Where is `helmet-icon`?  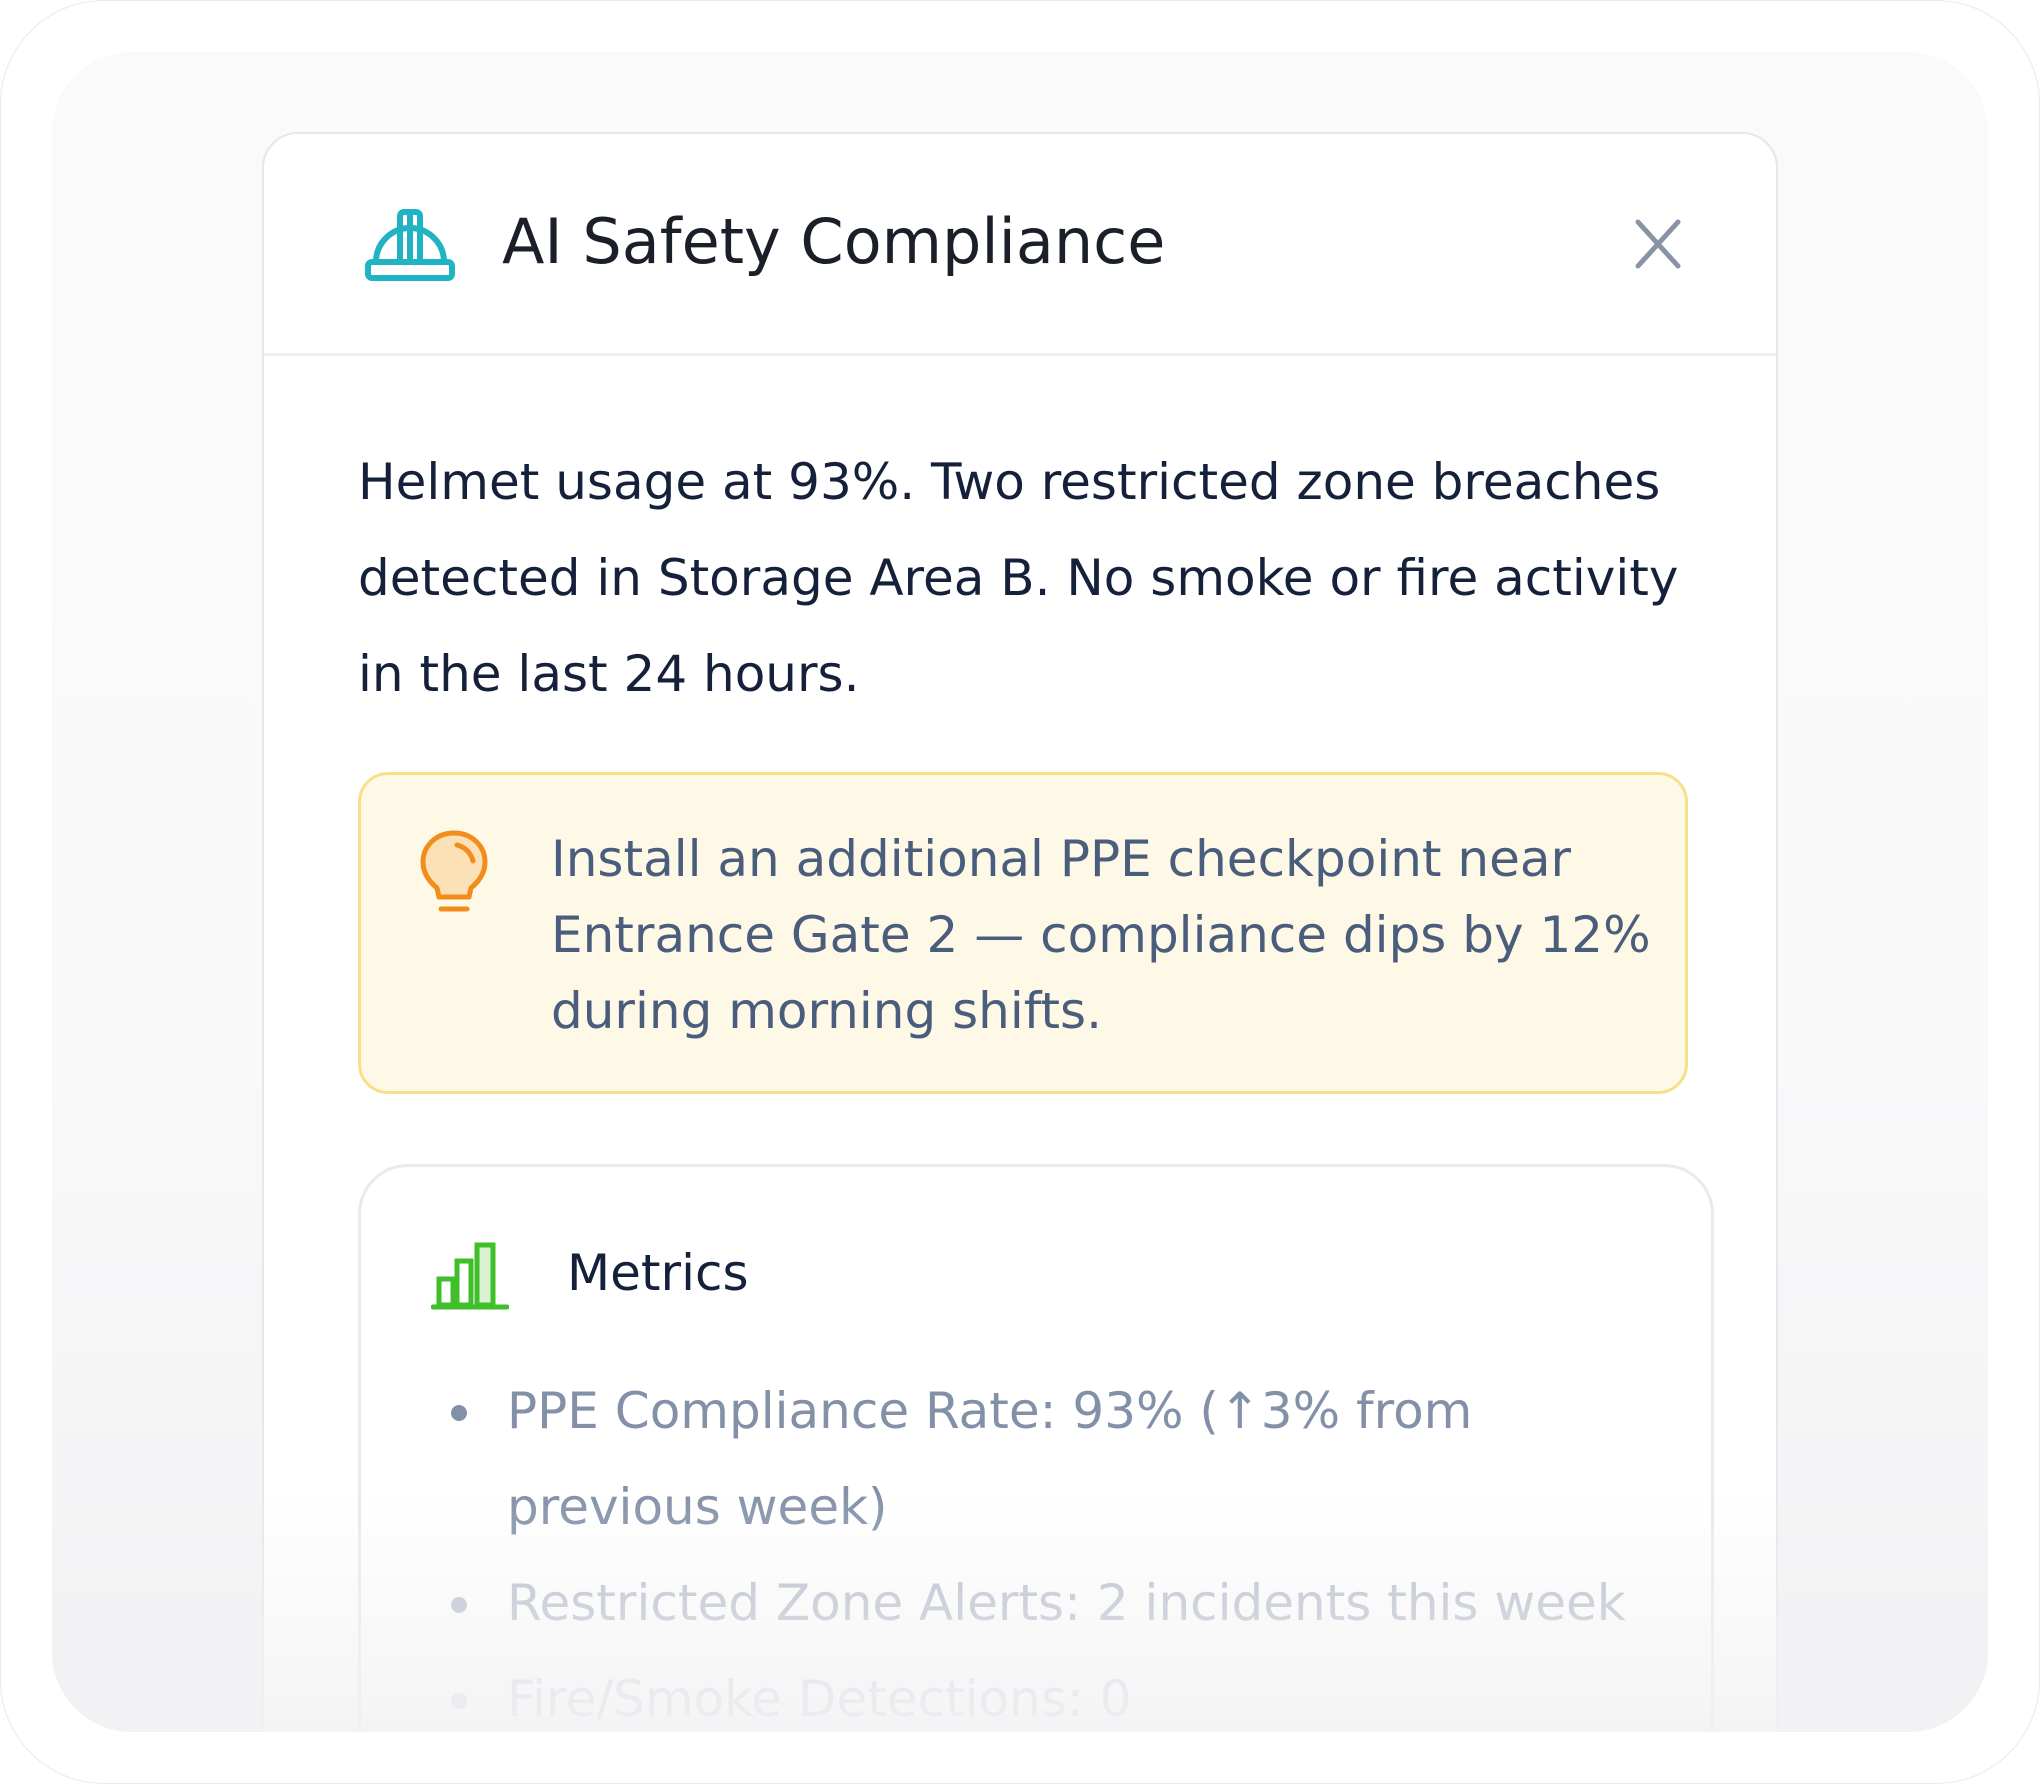
helmet-icon is located at coordinates (410, 245).